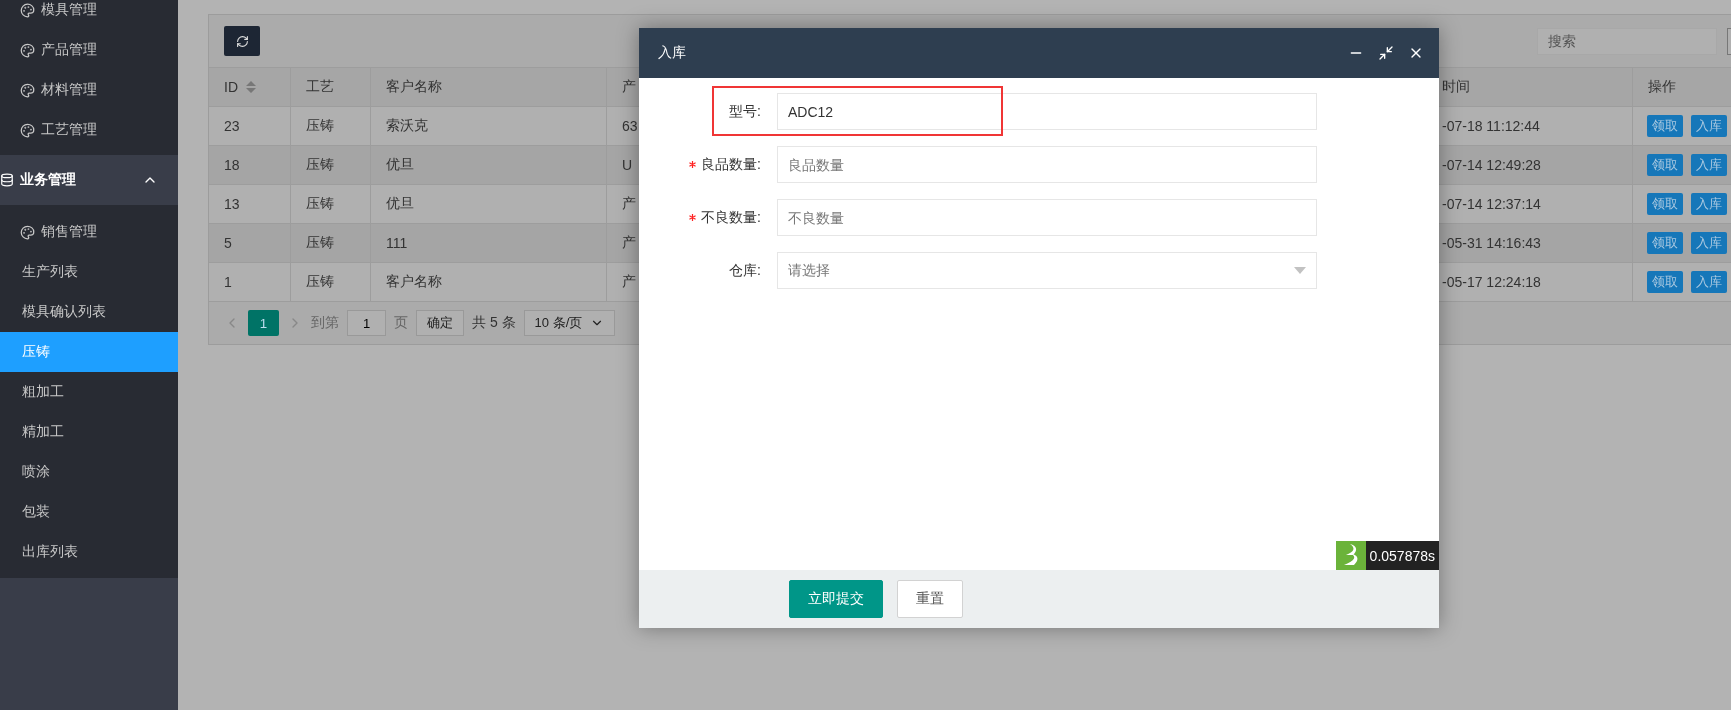  I want to click on logo-icon, so click(1350, 555).